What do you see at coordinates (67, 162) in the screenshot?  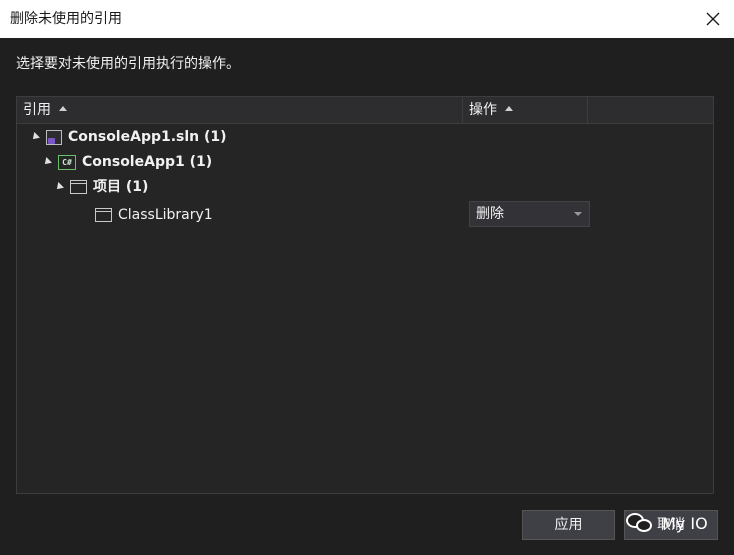 I see `csharp-project-icon: C#` at bounding box center [67, 162].